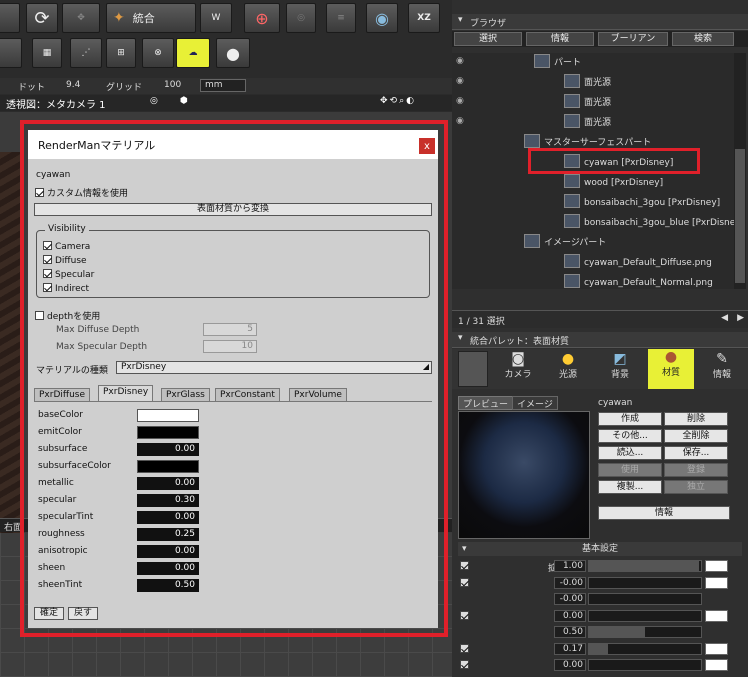 Image resolution: width=748 pixels, height=677 pixels. What do you see at coordinates (703, 39) in the screenshot?
I see `browser-menu-search: 検索` at bounding box center [703, 39].